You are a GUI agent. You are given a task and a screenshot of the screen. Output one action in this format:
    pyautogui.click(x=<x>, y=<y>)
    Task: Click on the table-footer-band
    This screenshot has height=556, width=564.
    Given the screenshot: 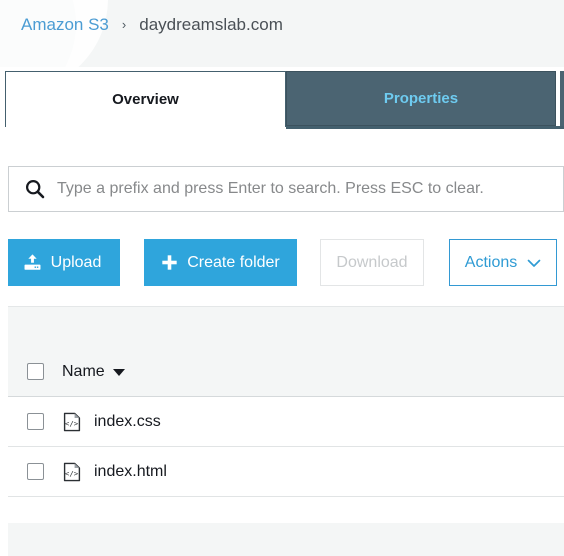 What is the action you would take?
    pyautogui.click(x=286, y=539)
    